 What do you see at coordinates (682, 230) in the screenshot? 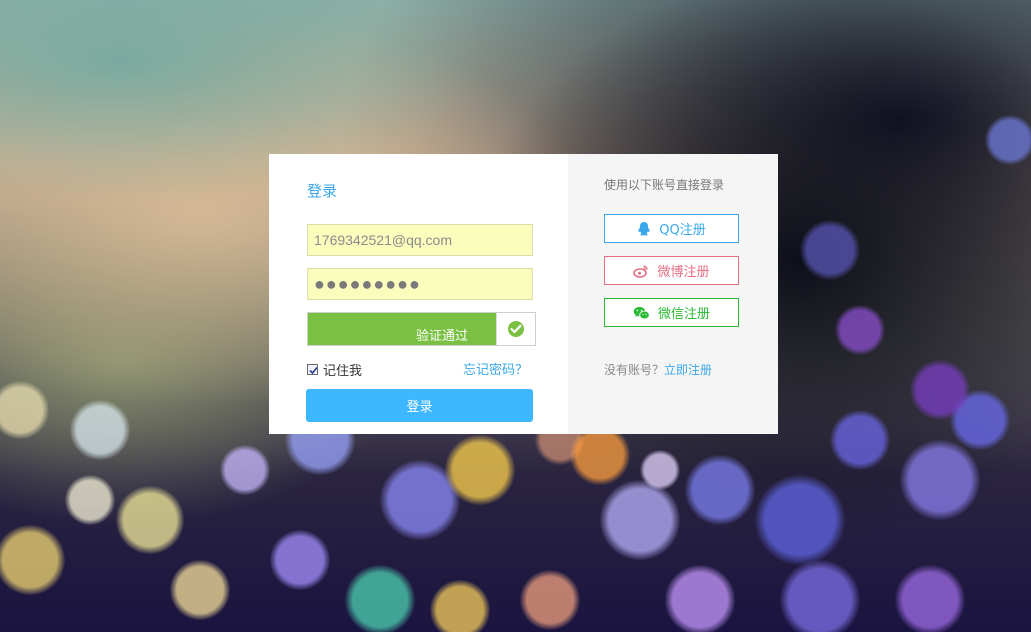
I see `qq-register-label: QQ注册` at bounding box center [682, 230].